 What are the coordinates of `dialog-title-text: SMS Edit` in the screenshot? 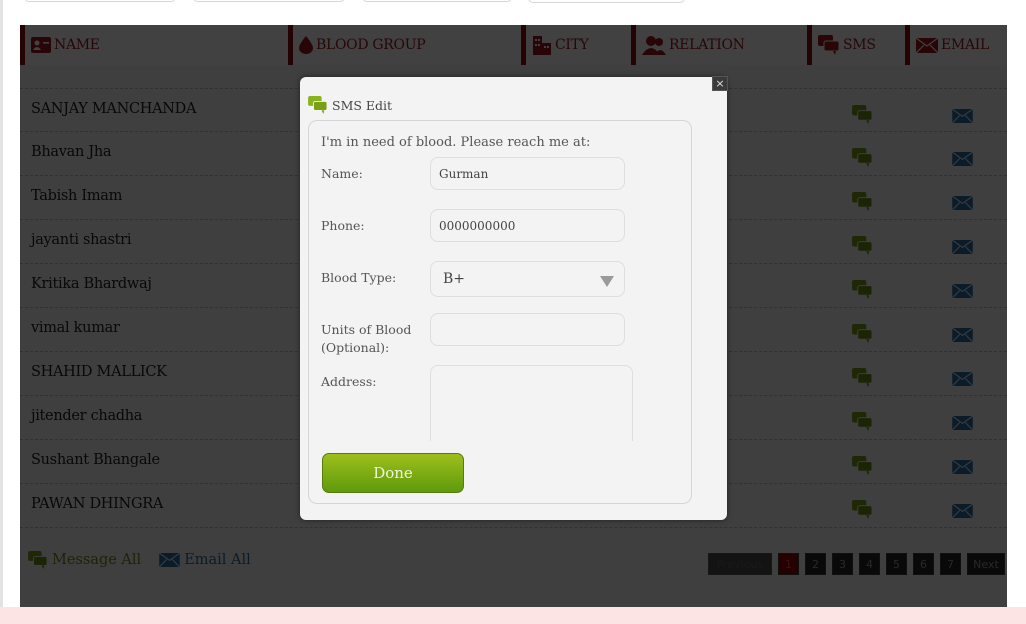 It's located at (362, 105).